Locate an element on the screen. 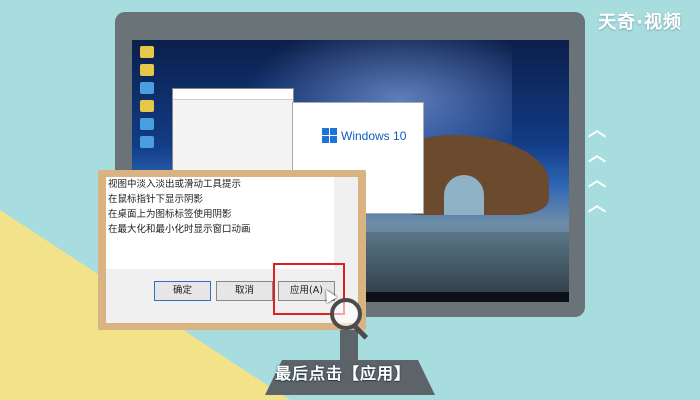 The height and width of the screenshot is (400, 700). cancel-button: 取消 is located at coordinates (244, 291).